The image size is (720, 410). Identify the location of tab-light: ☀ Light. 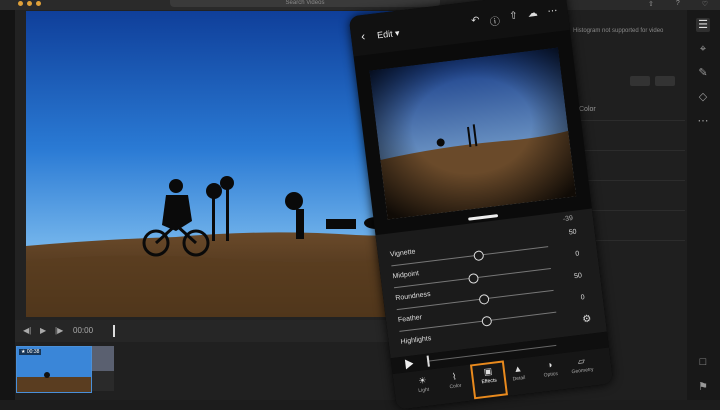
(423, 388).